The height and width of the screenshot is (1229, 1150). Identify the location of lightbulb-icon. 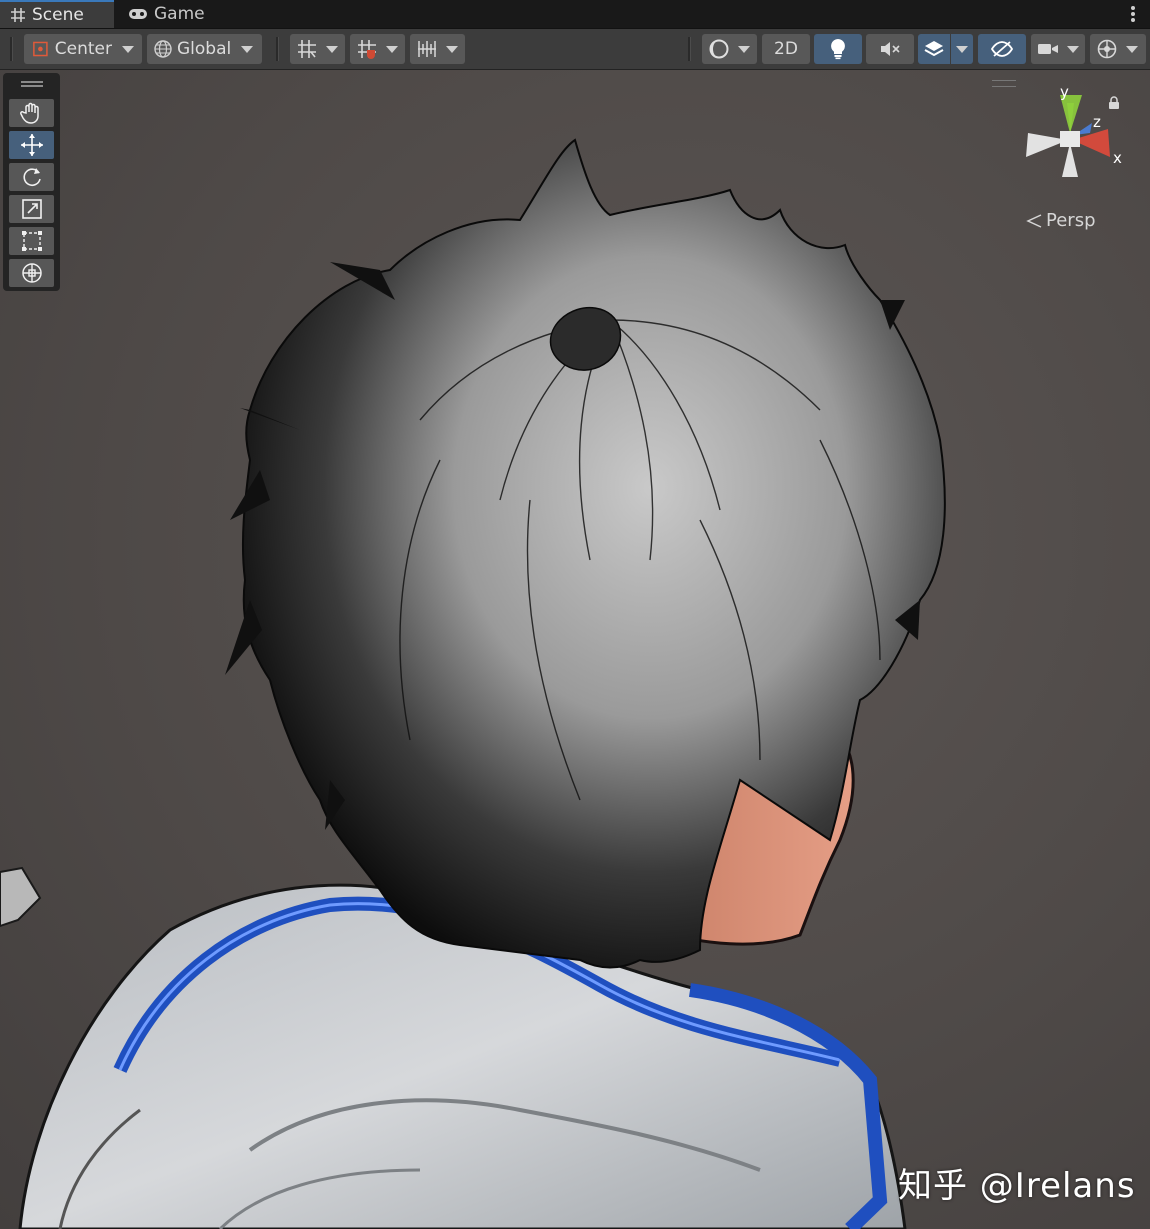
(838, 49).